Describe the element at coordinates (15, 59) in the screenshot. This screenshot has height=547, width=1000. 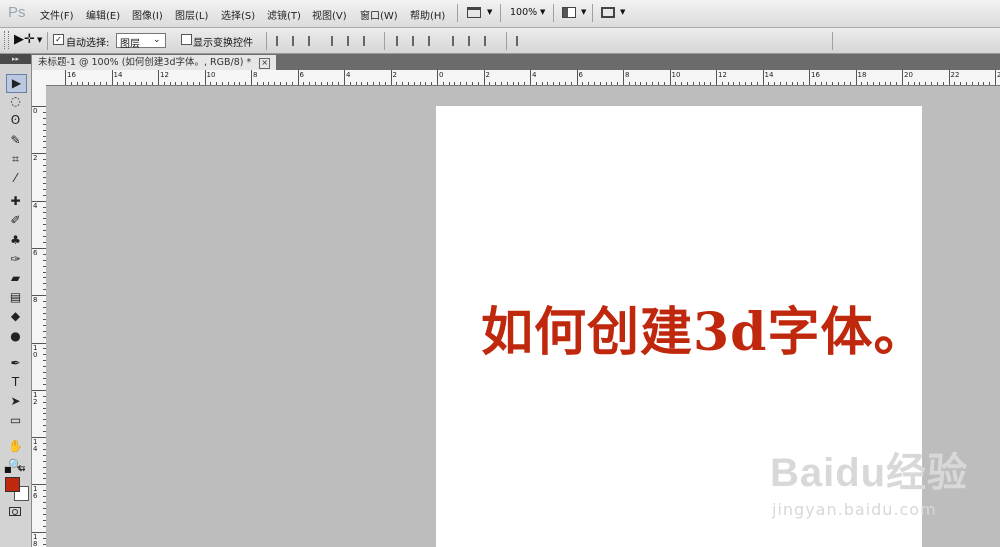
I see `toolbox-collapse-icon: ▸▸` at that location.